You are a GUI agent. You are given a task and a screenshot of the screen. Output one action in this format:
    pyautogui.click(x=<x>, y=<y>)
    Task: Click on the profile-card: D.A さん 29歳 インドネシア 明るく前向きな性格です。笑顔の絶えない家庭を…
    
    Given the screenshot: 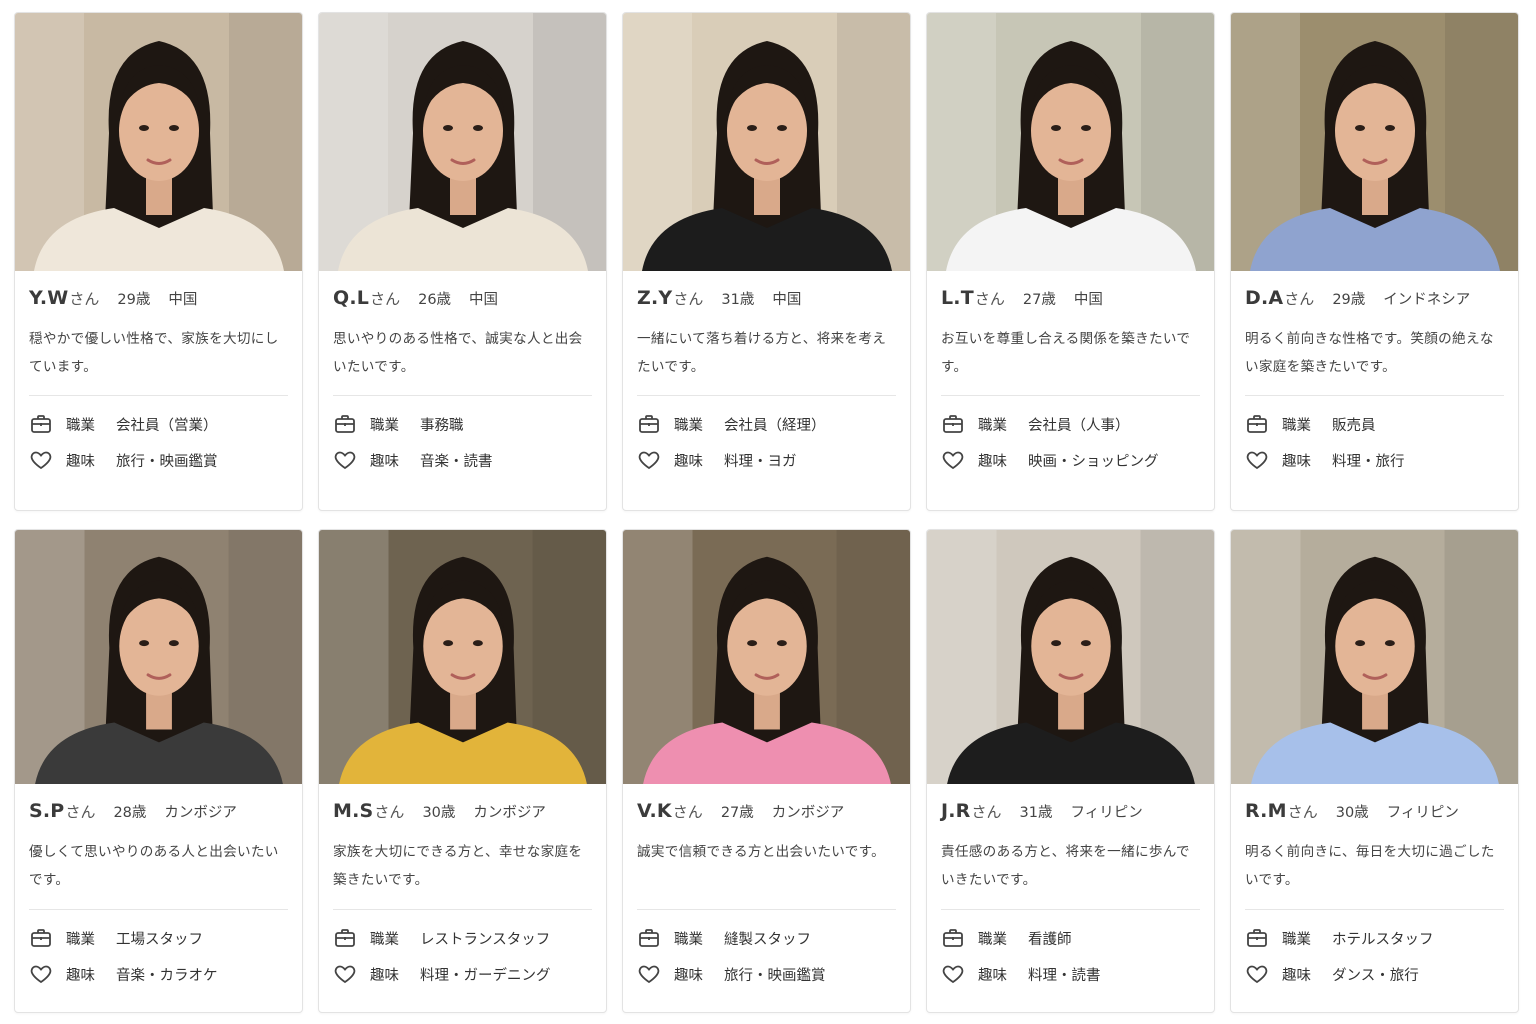 What is the action you would take?
    pyautogui.click(x=1374, y=261)
    